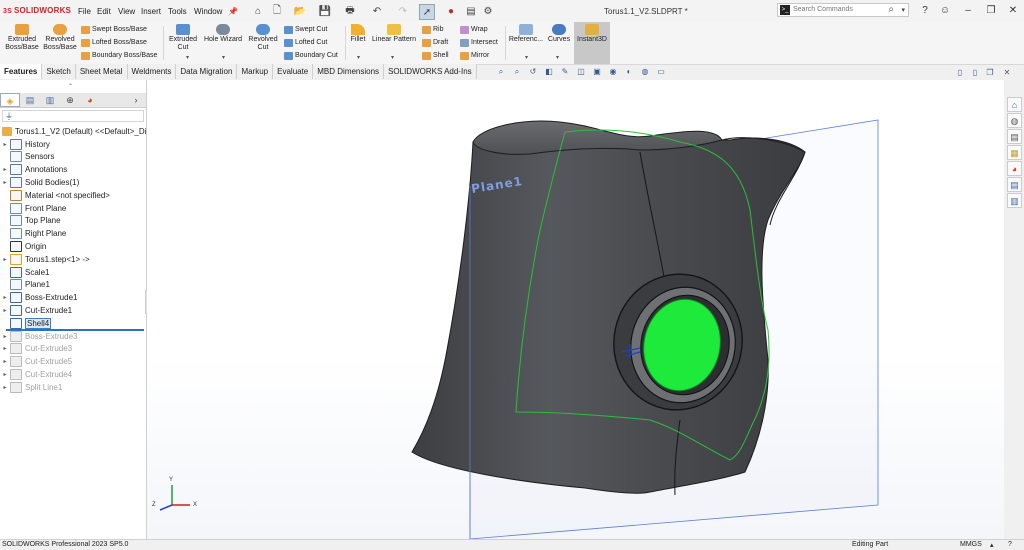 The image size is (1024, 550). What do you see at coordinates (891, 9) in the screenshot?
I see `search-icon: ⌕` at bounding box center [891, 9].